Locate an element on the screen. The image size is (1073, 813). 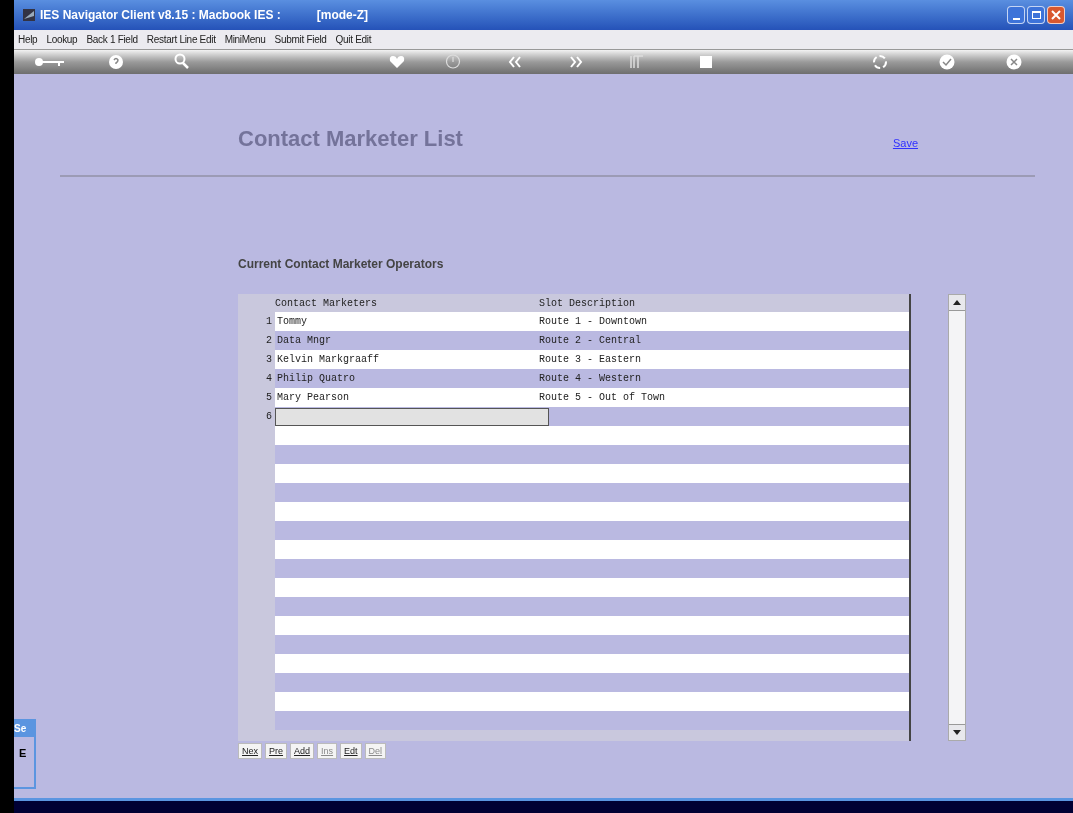
action-button: Nex is located at coordinates (250, 751).